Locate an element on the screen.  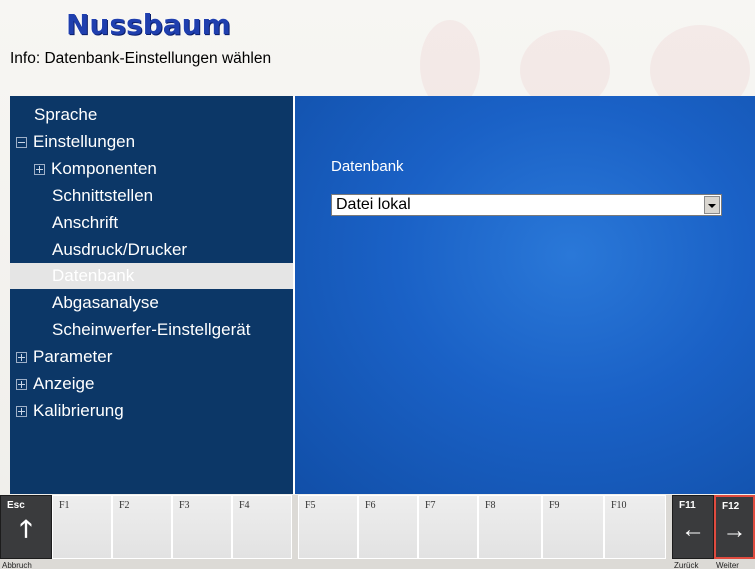
tree-item-label: Anzeige is located at coordinates (64, 383).